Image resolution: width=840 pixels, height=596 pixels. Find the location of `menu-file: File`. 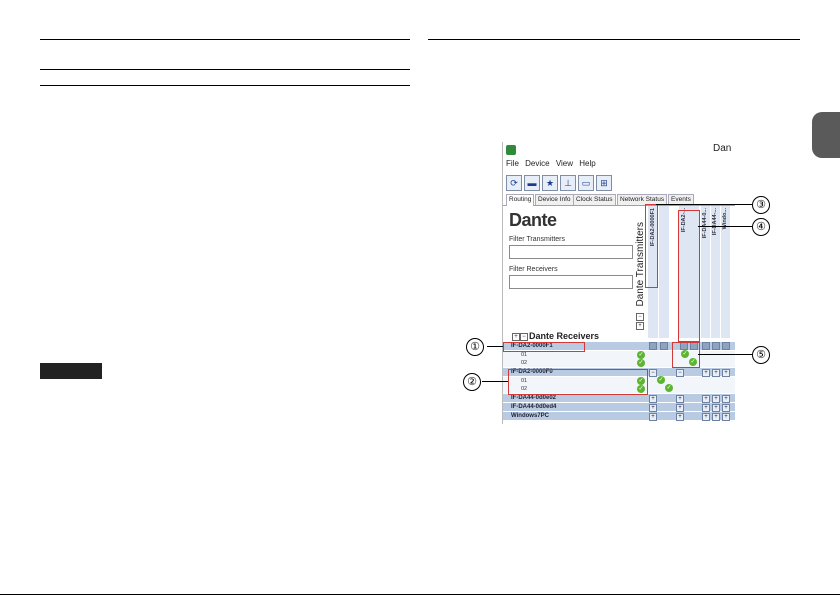

menu-file: File is located at coordinates (512, 163).